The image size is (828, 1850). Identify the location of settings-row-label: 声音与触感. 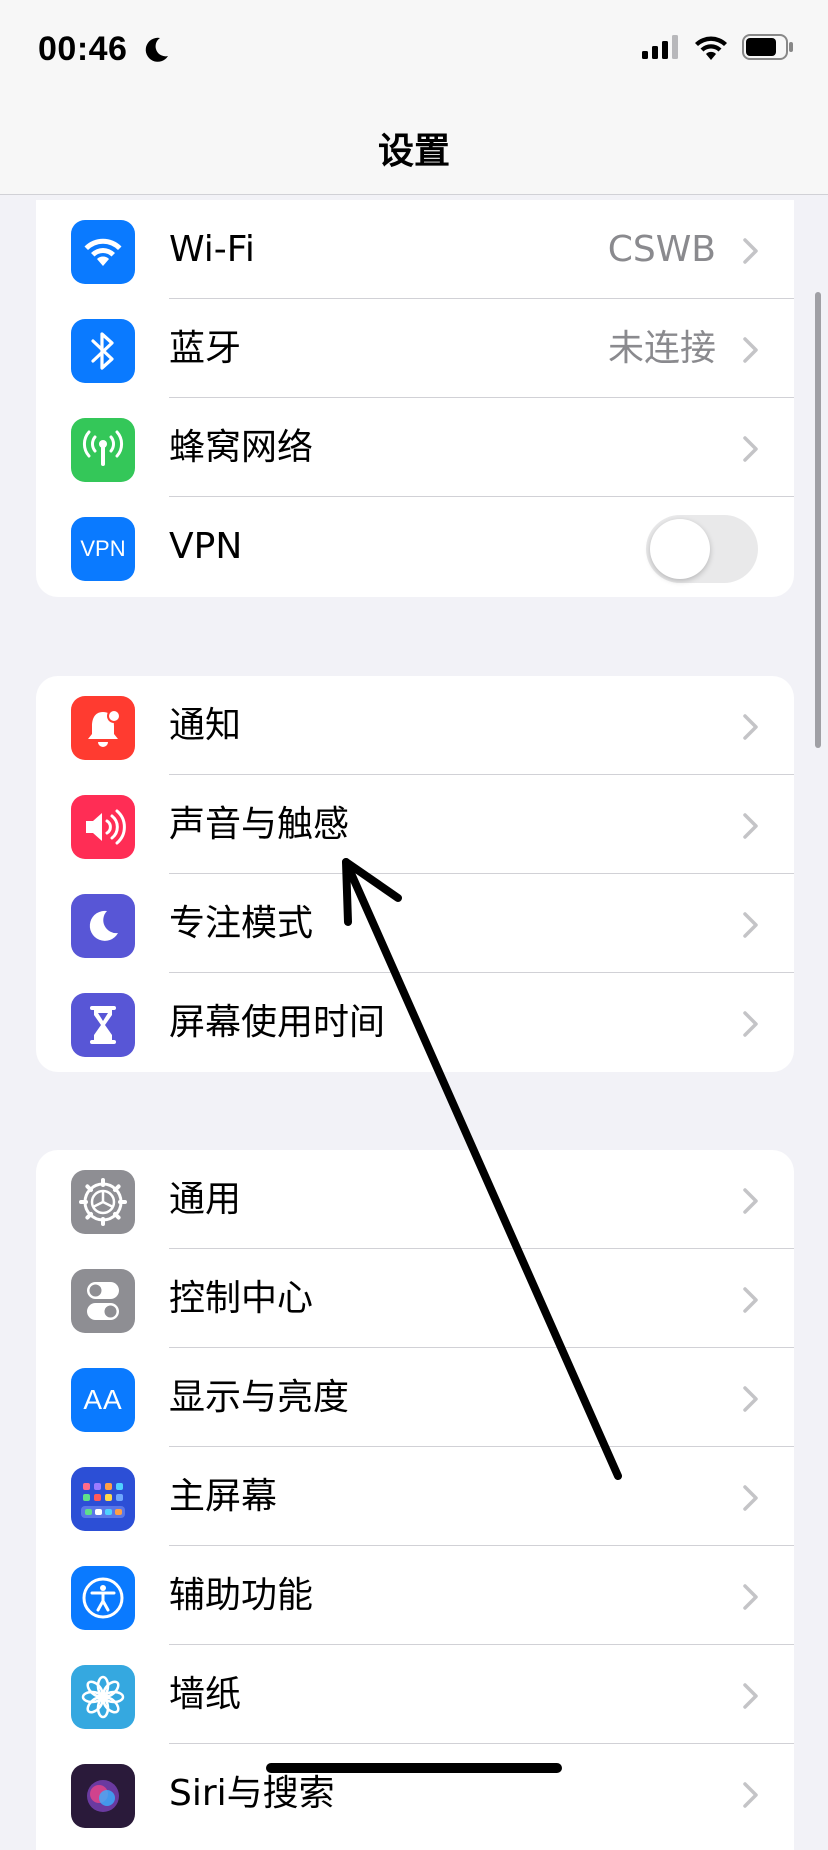
(259, 824).